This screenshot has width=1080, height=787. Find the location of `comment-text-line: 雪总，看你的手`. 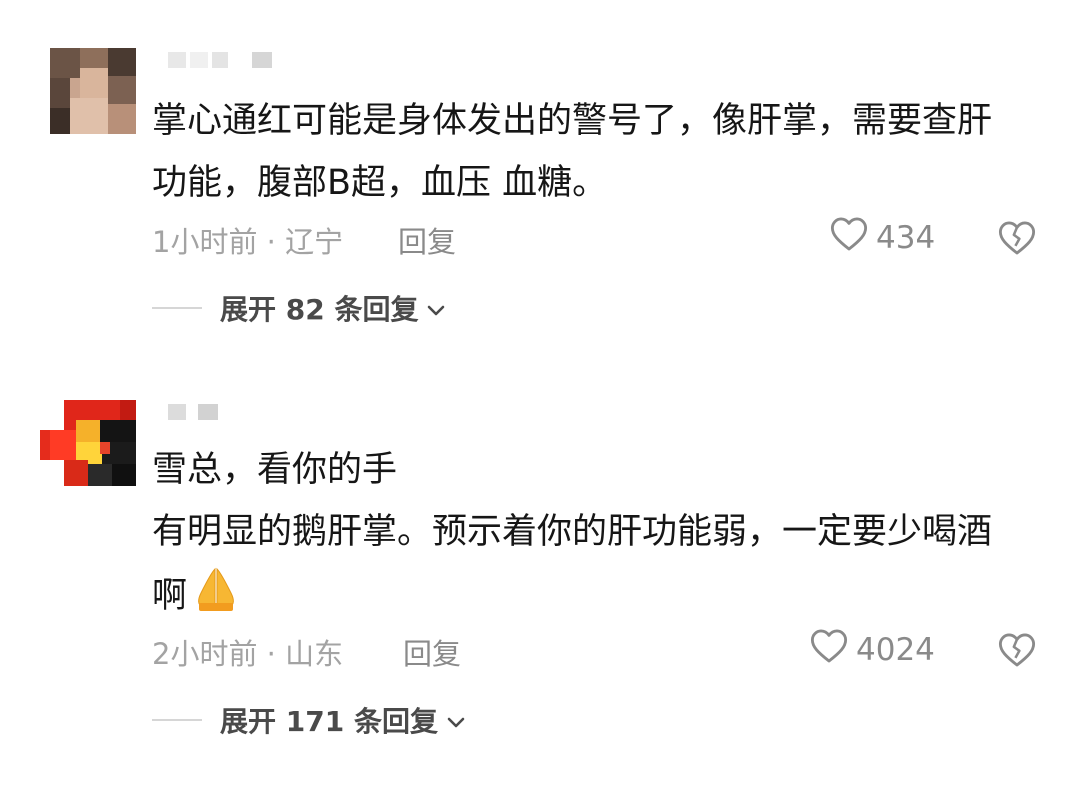

comment-text-line: 雪总，看你的手 is located at coordinates (275, 470).